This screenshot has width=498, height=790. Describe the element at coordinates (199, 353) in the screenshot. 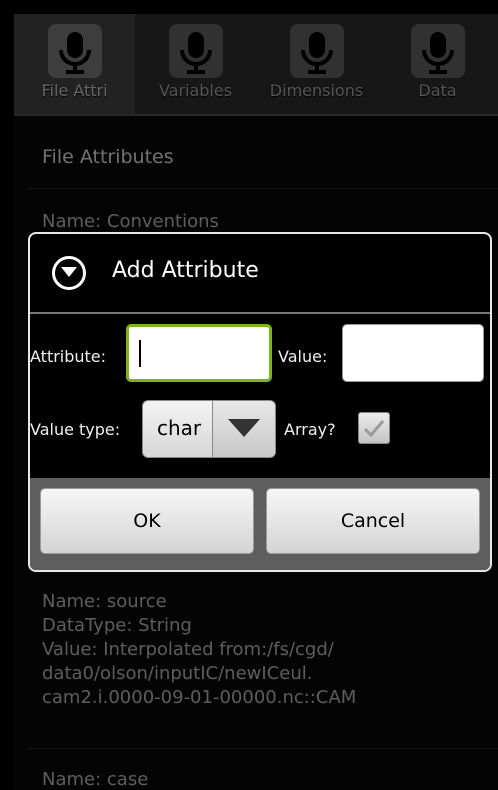

I see `attribute-input` at that location.